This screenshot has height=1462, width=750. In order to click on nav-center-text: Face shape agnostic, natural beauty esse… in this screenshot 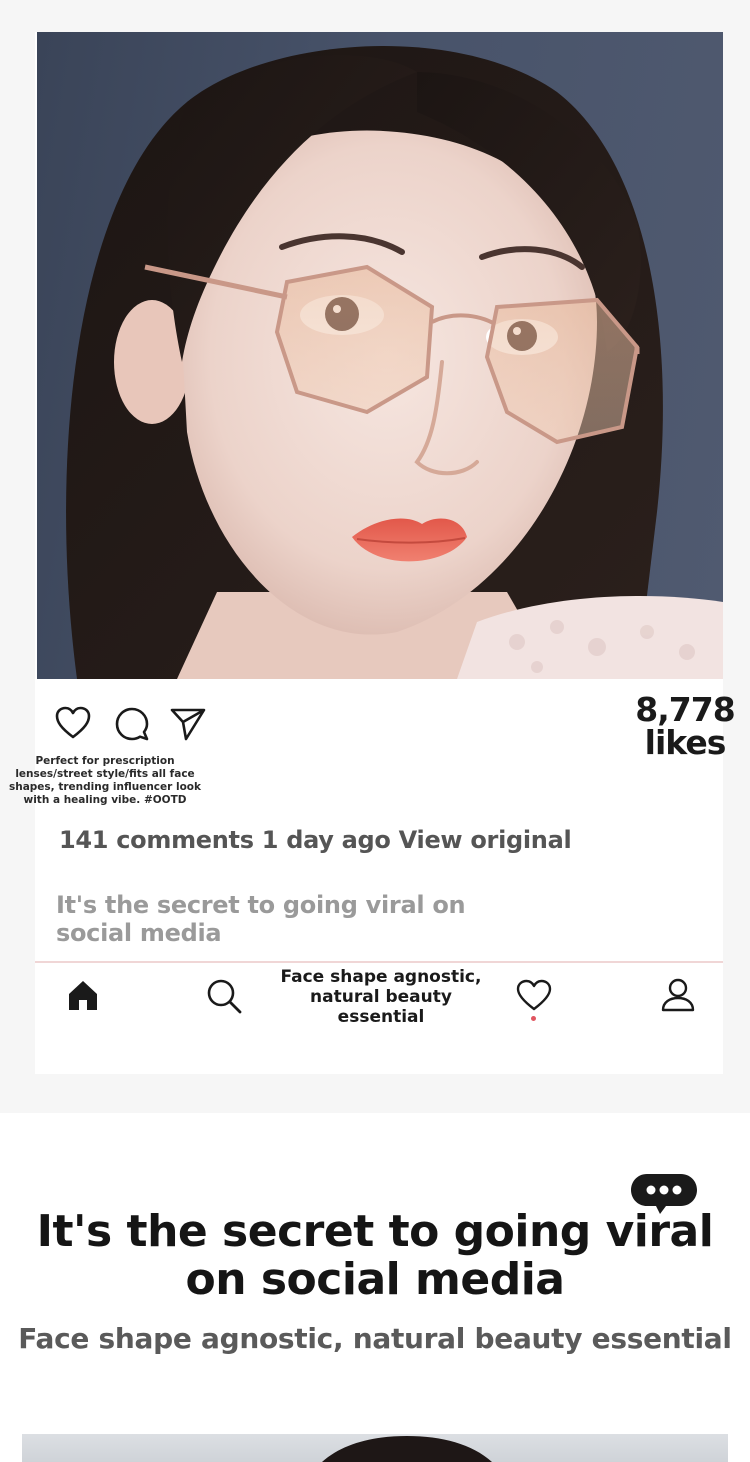, I will do `click(381, 997)`.